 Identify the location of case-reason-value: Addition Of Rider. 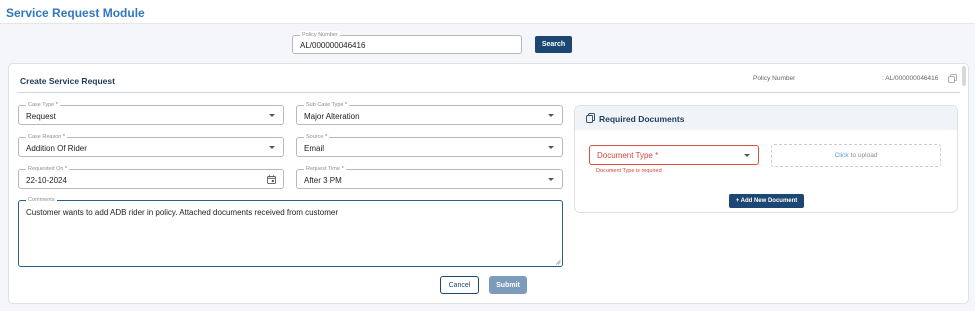
(56, 148).